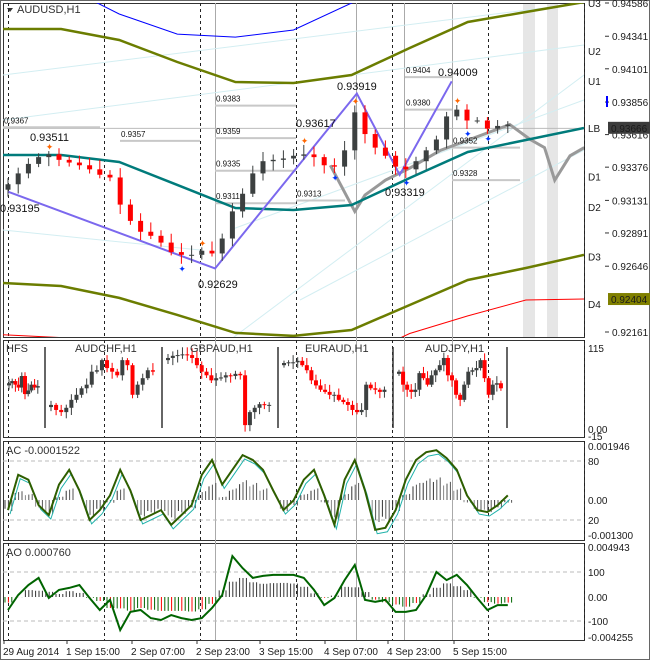  What do you see at coordinates (228, 164) in the screenshot?
I see `level-label: 0.9335` at bounding box center [228, 164].